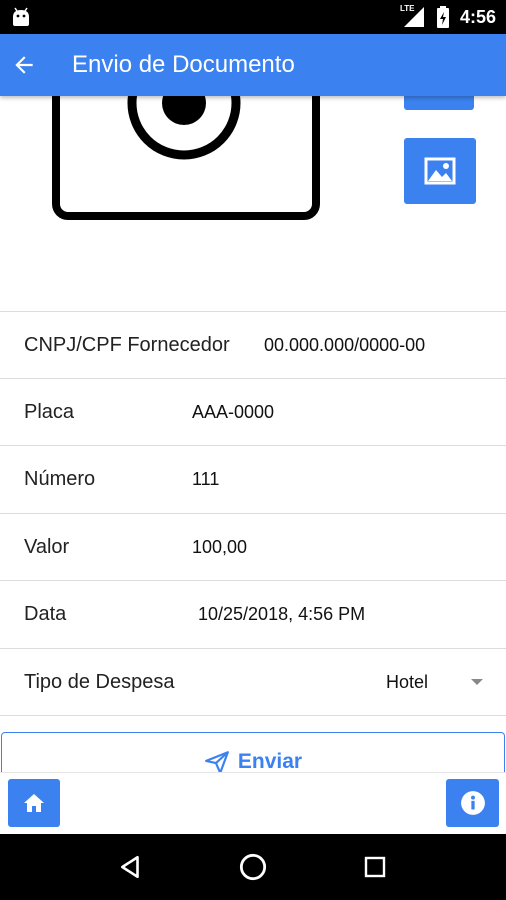  I want to click on info-icon, so click(472, 803).